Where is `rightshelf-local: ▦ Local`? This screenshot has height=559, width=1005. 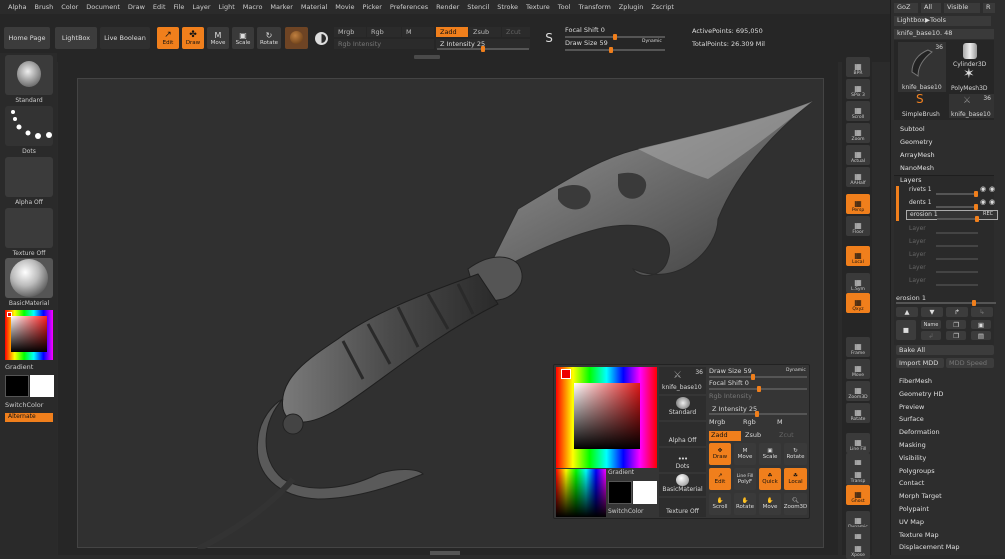
rightshelf-local: ▦ Local is located at coordinates (858, 256).